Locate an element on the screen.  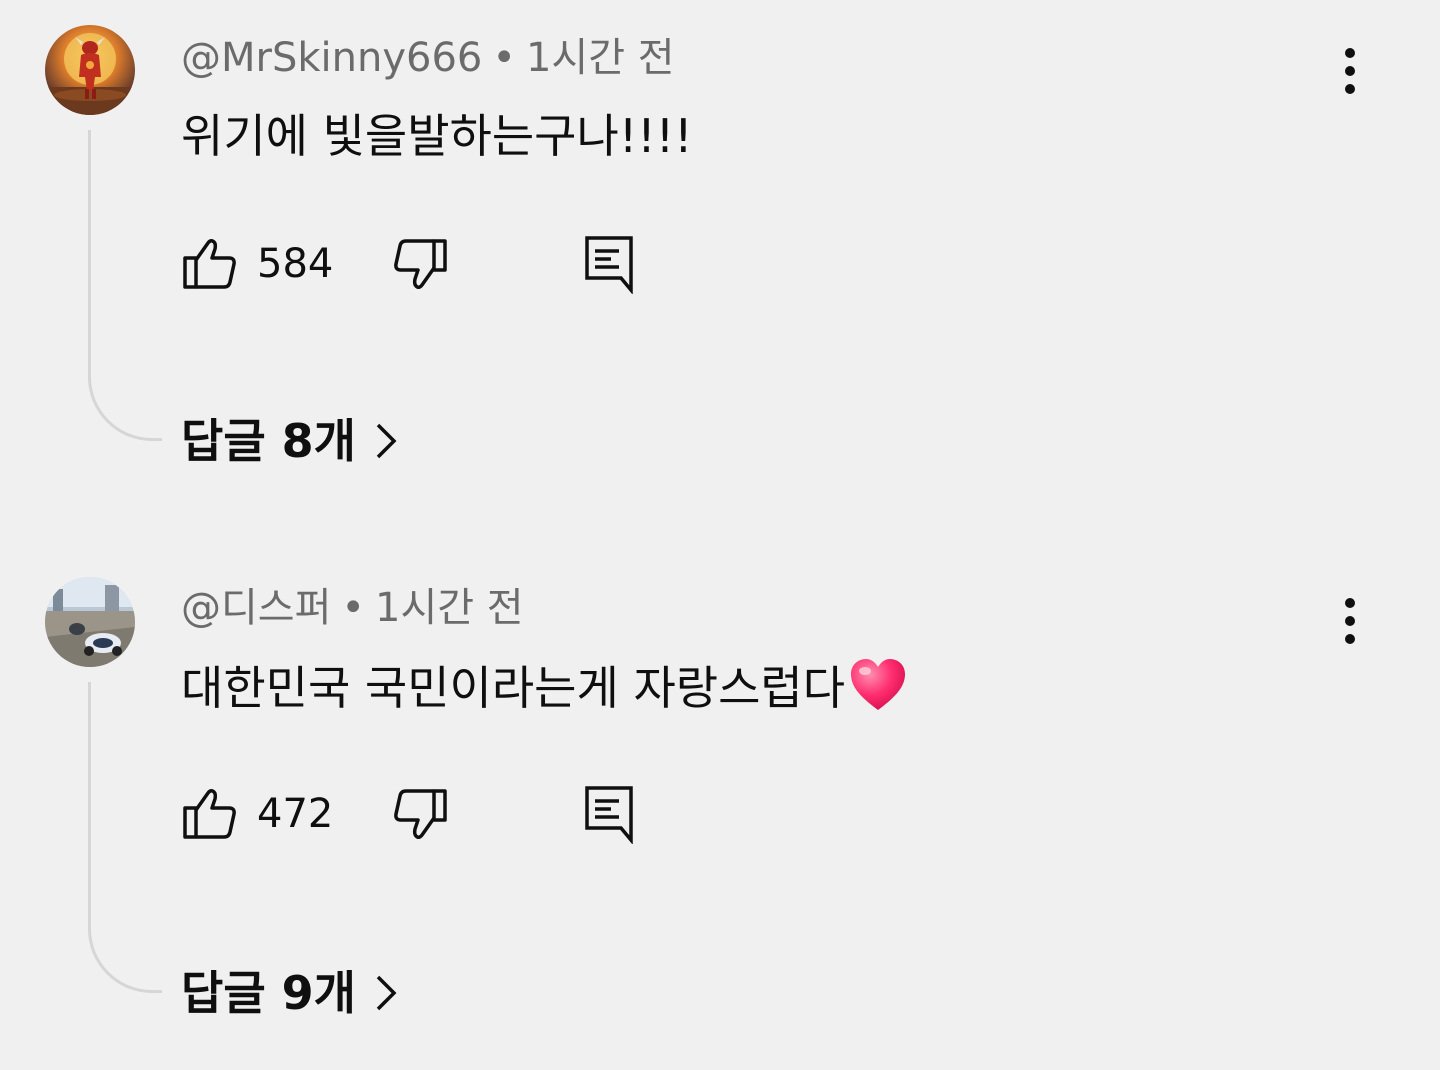
author-name: @디스퍼 is located at coordinates (256, 608).